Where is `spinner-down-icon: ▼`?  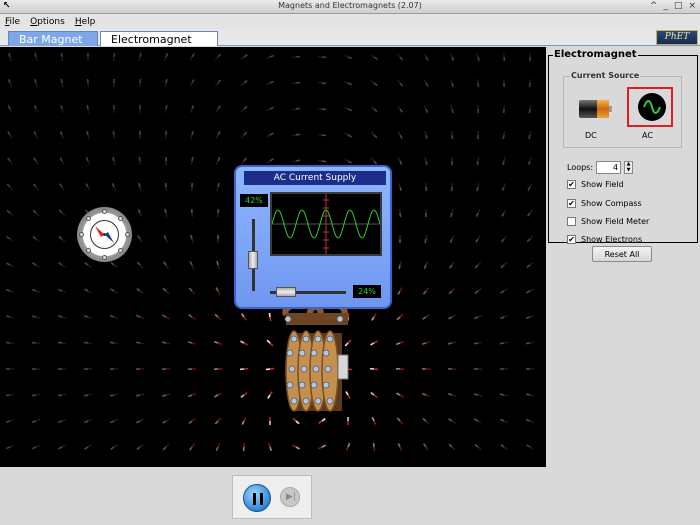
spinner-down-icon: ▼ is located at coordinates (628, 170).